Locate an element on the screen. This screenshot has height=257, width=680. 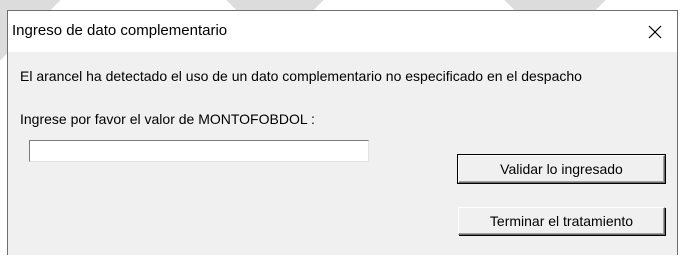
validate-button: Validar lo ingresado is located at coordinates (561, 169).